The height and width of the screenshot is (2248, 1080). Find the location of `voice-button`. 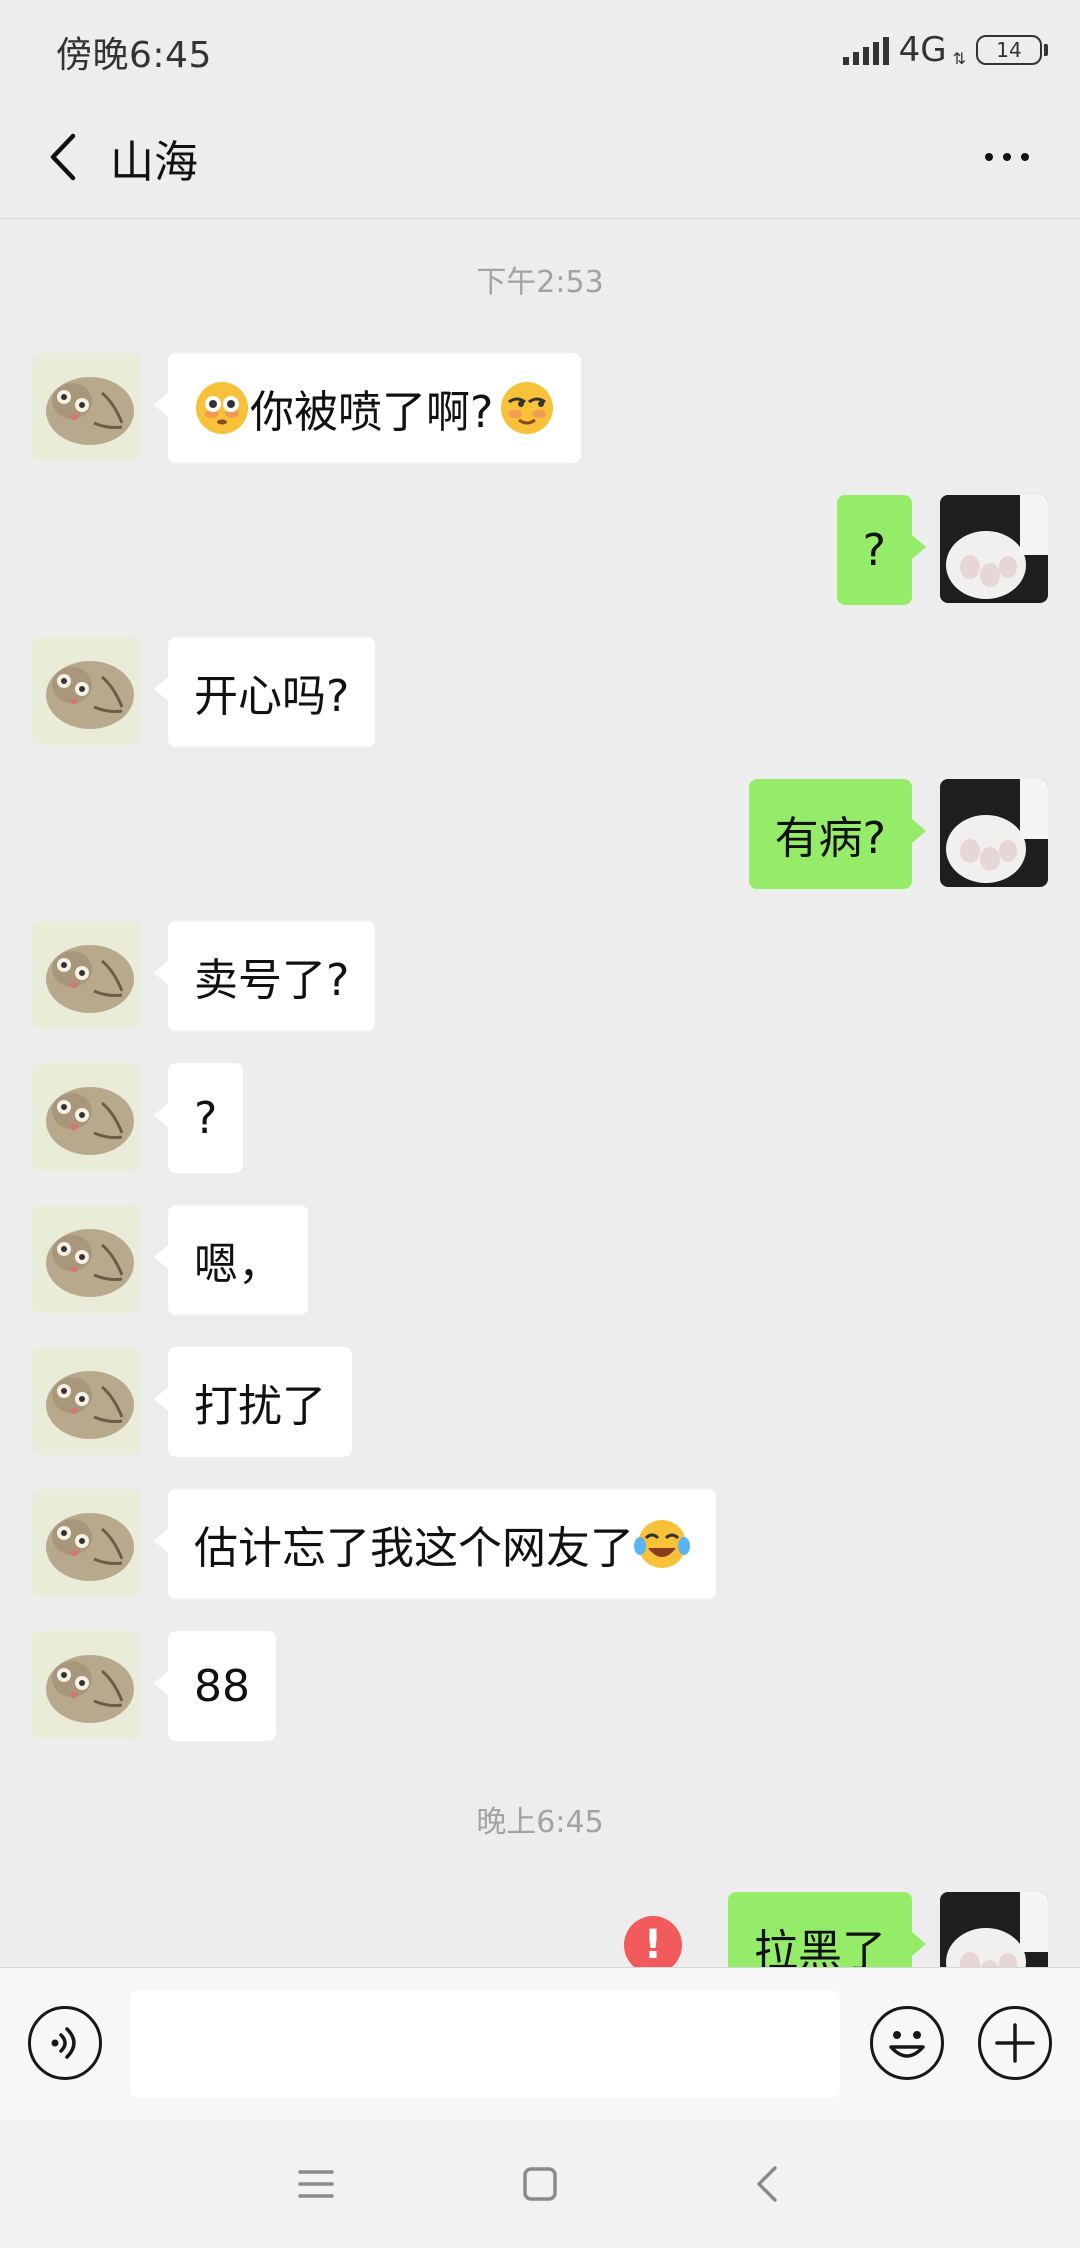

voice-button is located at coordinates (65, 2043).